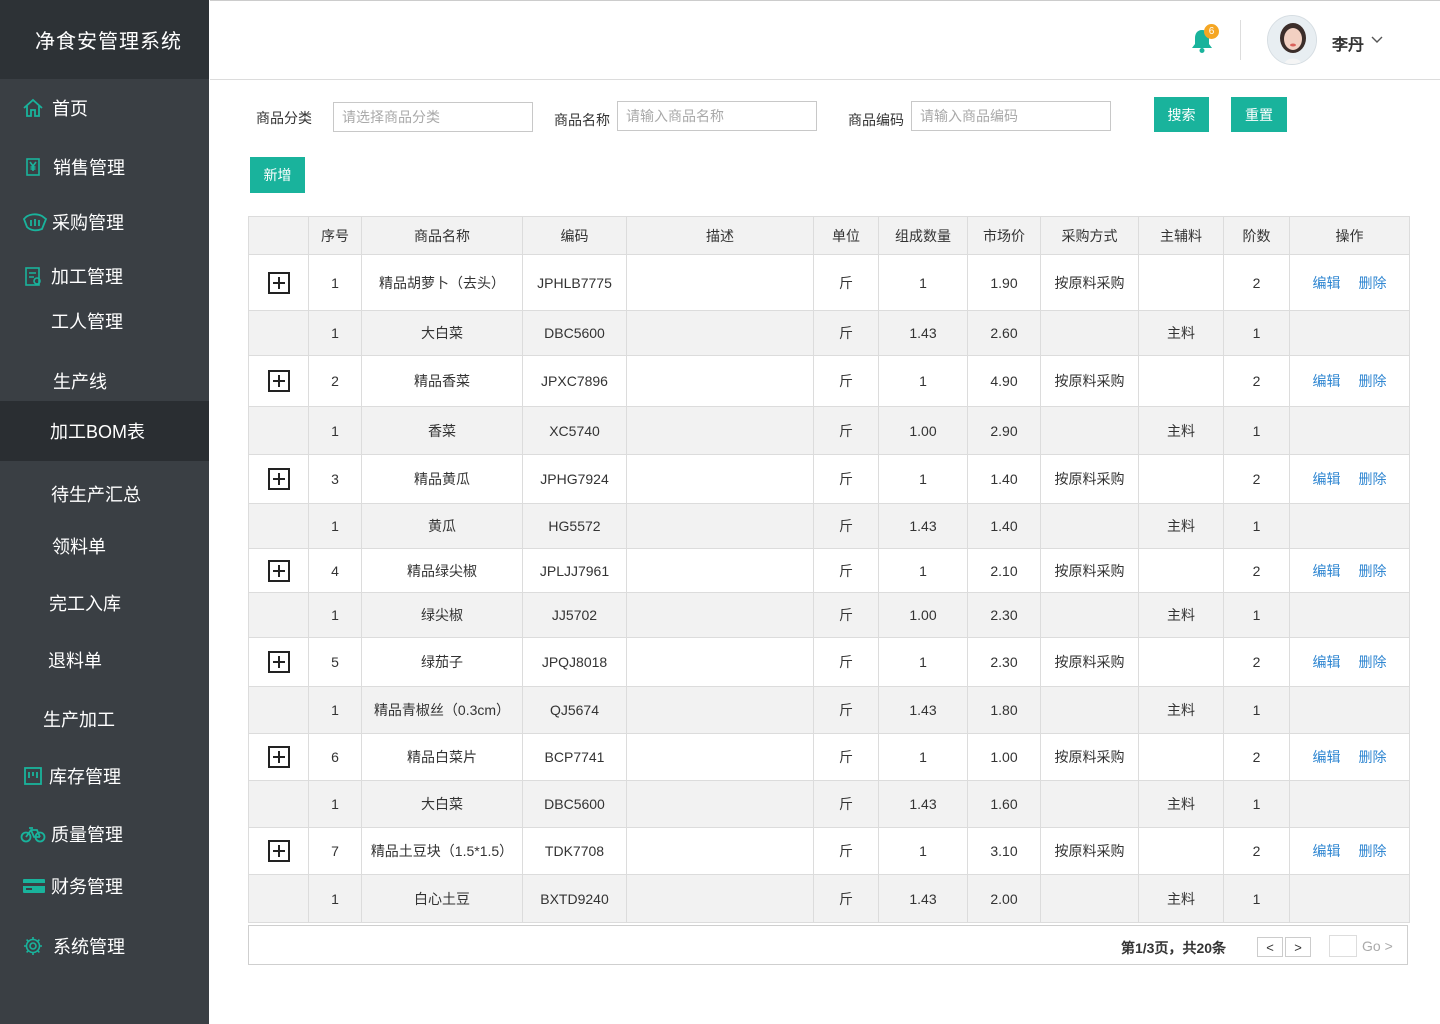 The width and height of the screenshot is (1440, 1024). I want to click on avatar, so click(1292, 40).